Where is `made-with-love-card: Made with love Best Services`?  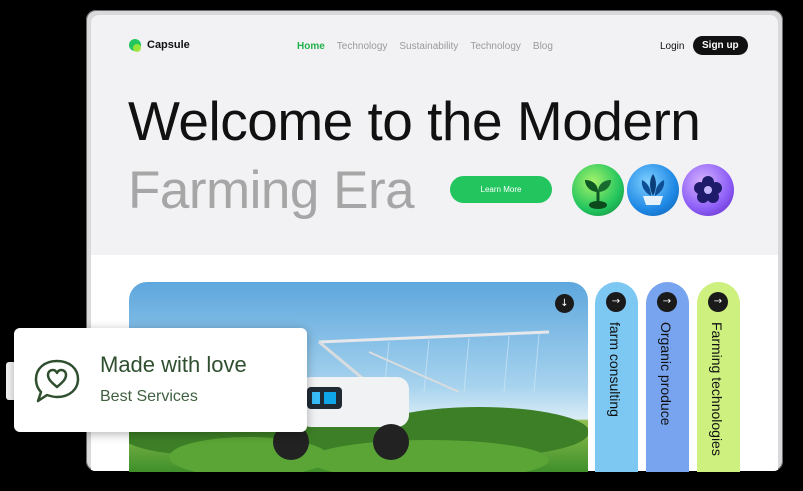
made-with-love-card: Made with love Best Services is located at coordinates (160, 380).